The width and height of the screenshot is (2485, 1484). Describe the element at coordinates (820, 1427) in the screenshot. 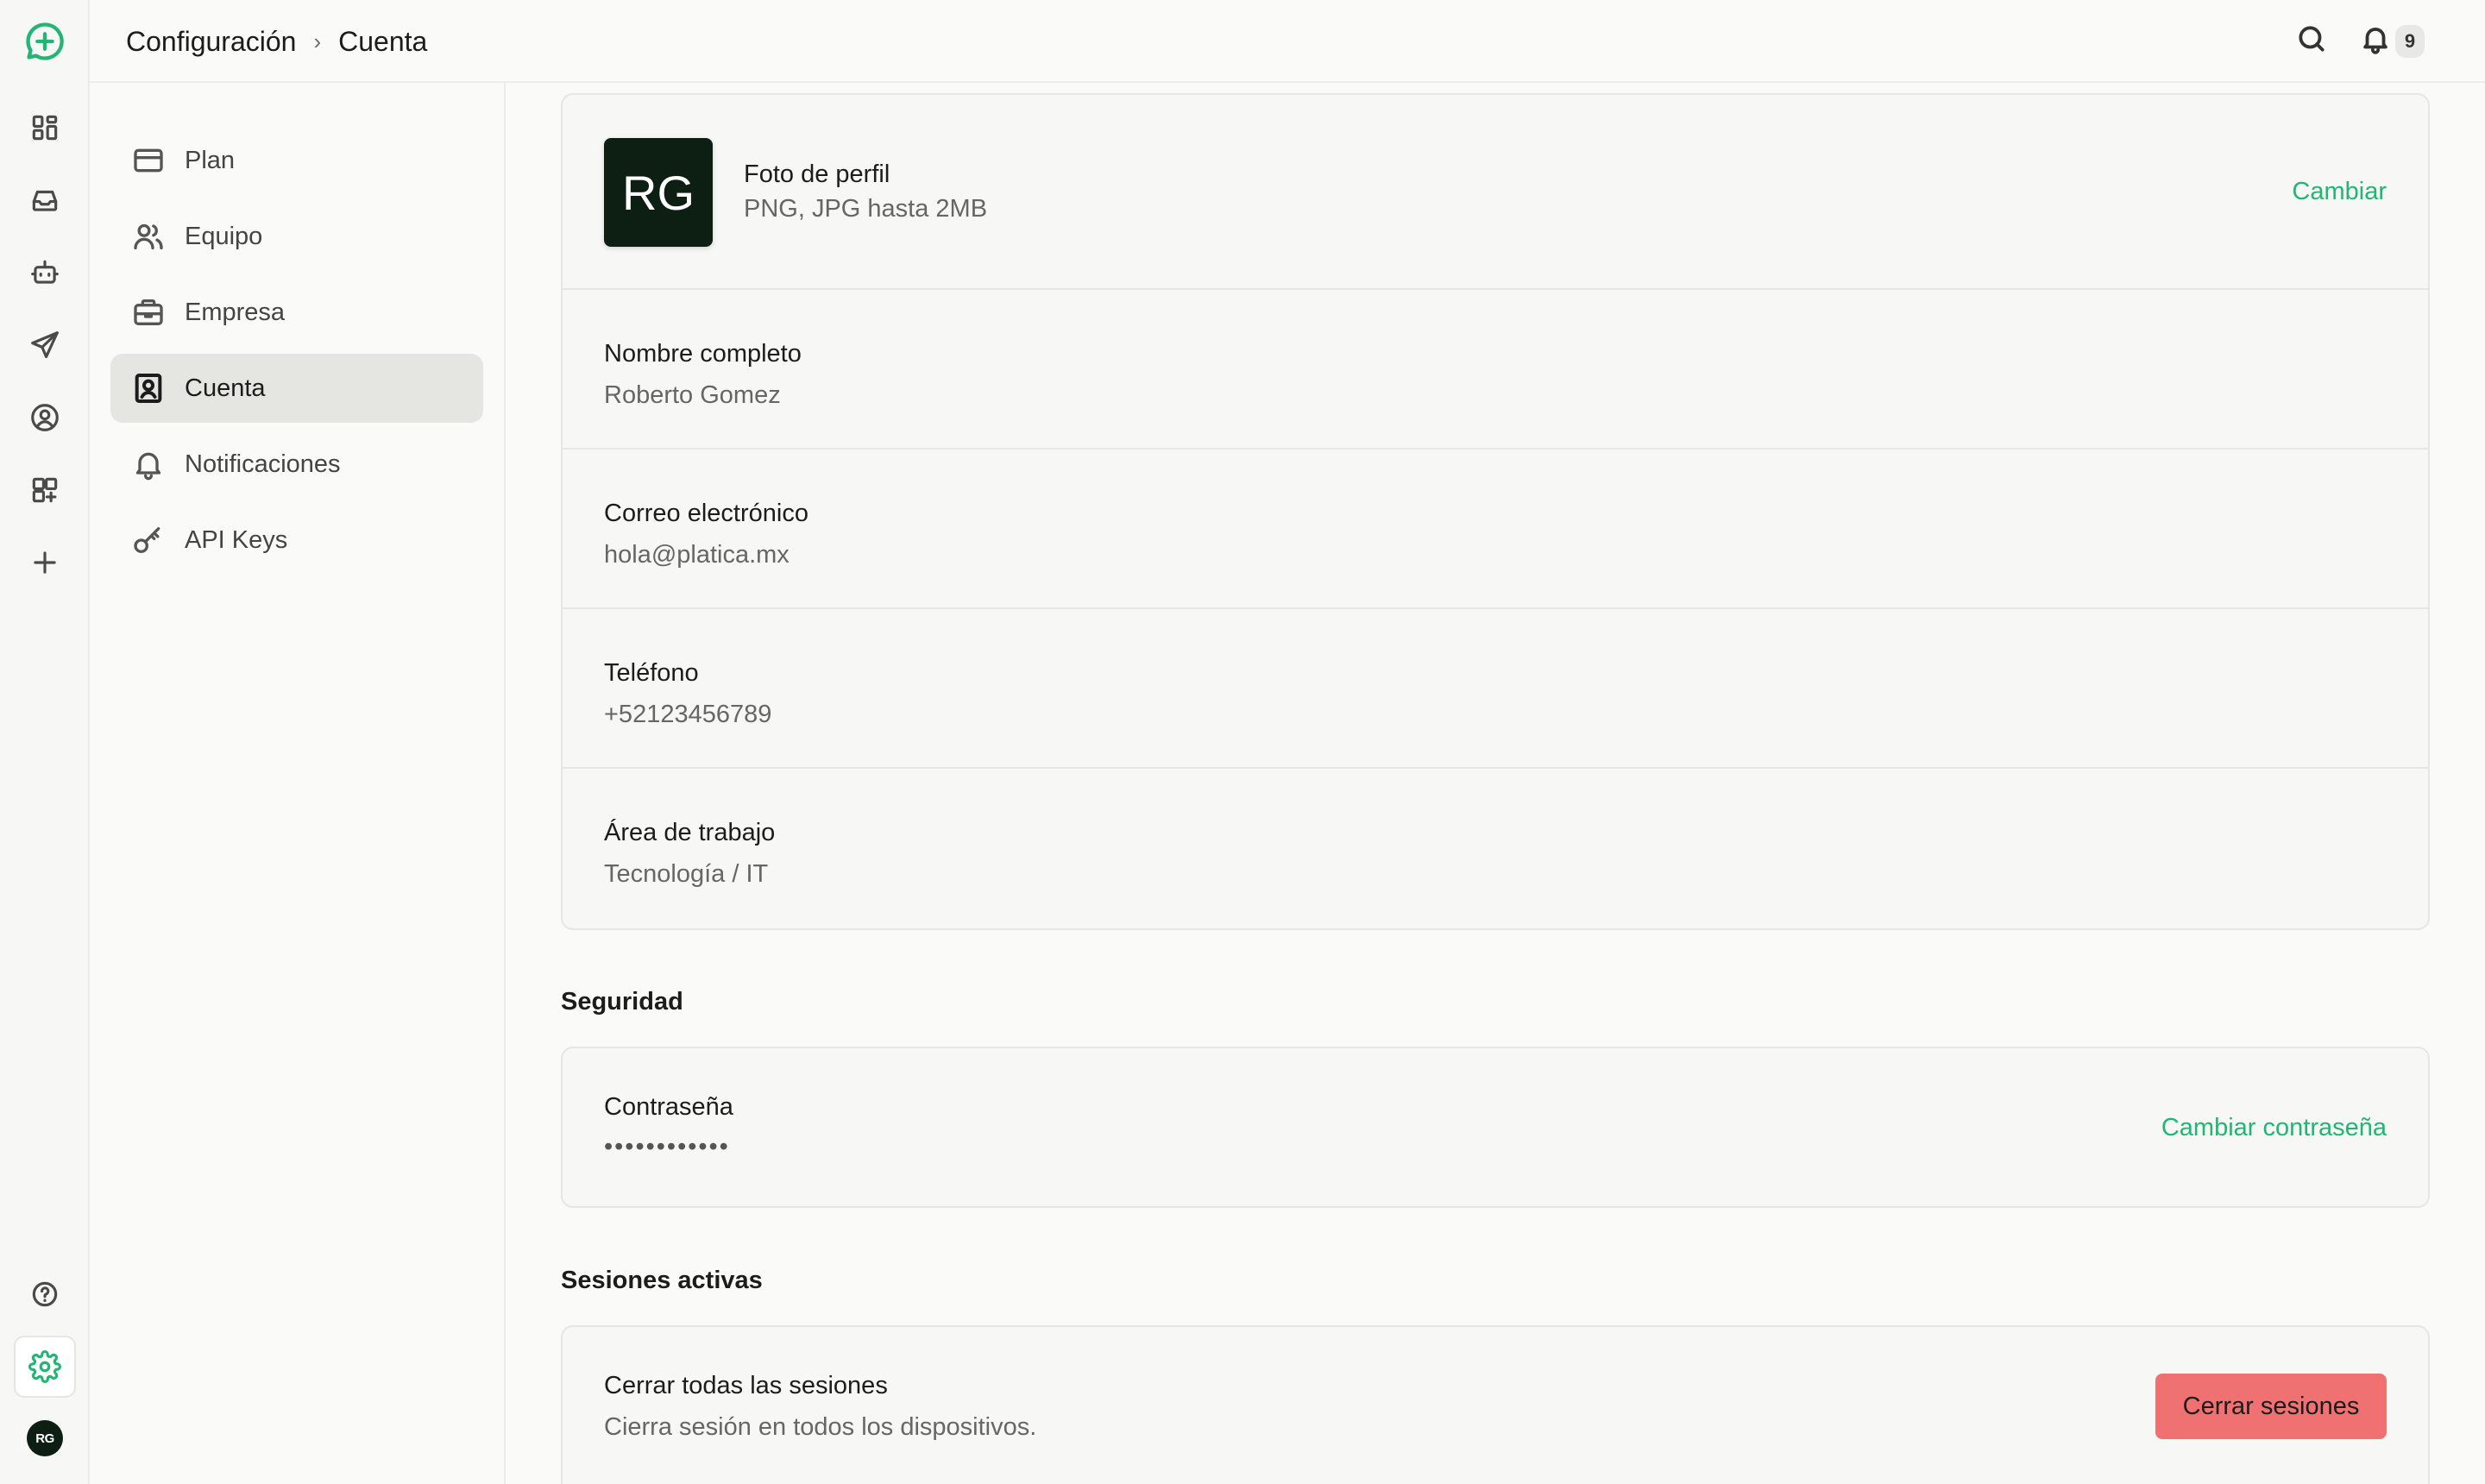

I see `close-all-desc: Cierra sesión en todos los dispositivos.` at that location.